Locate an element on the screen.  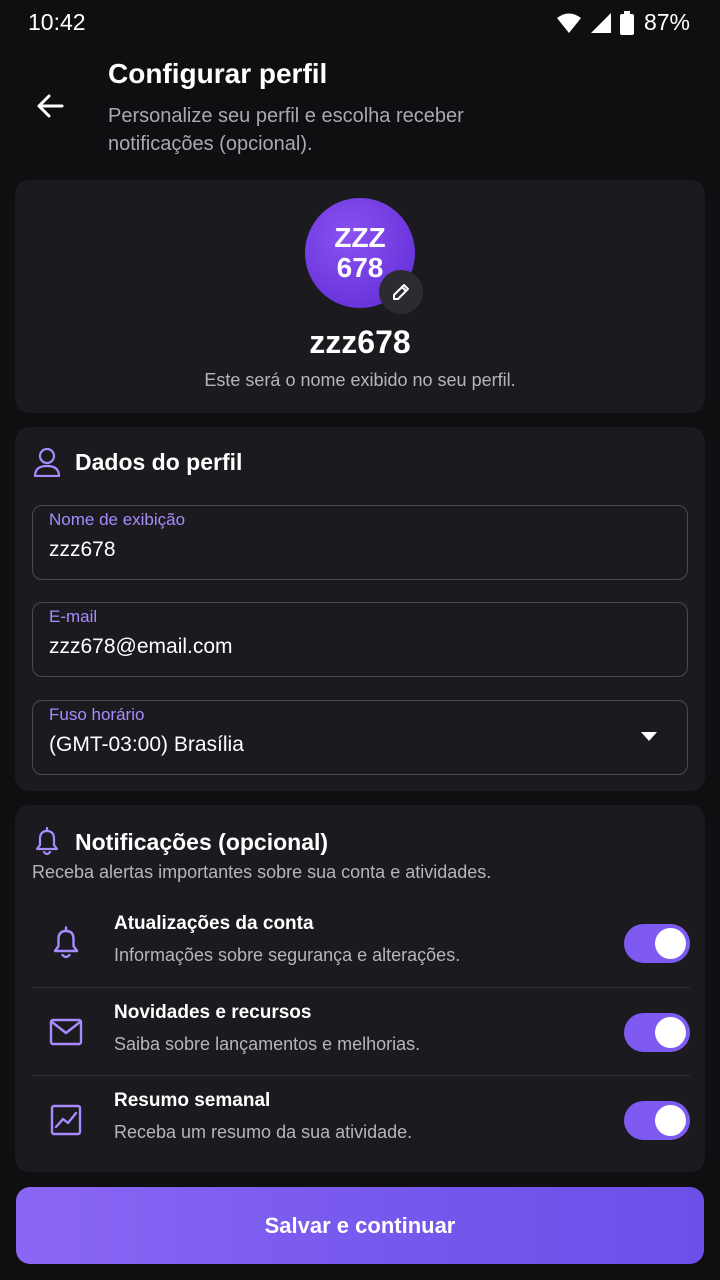
signal-icon is located at coordinates (600, 22).